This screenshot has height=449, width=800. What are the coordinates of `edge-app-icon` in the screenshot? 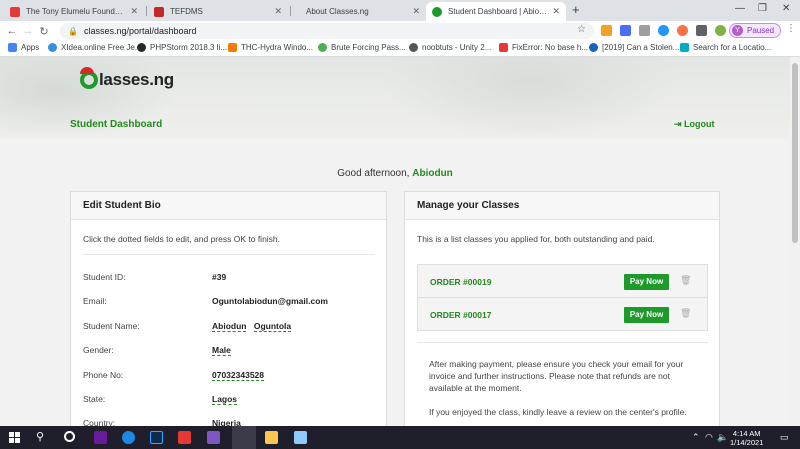 It's located at (128, 437).